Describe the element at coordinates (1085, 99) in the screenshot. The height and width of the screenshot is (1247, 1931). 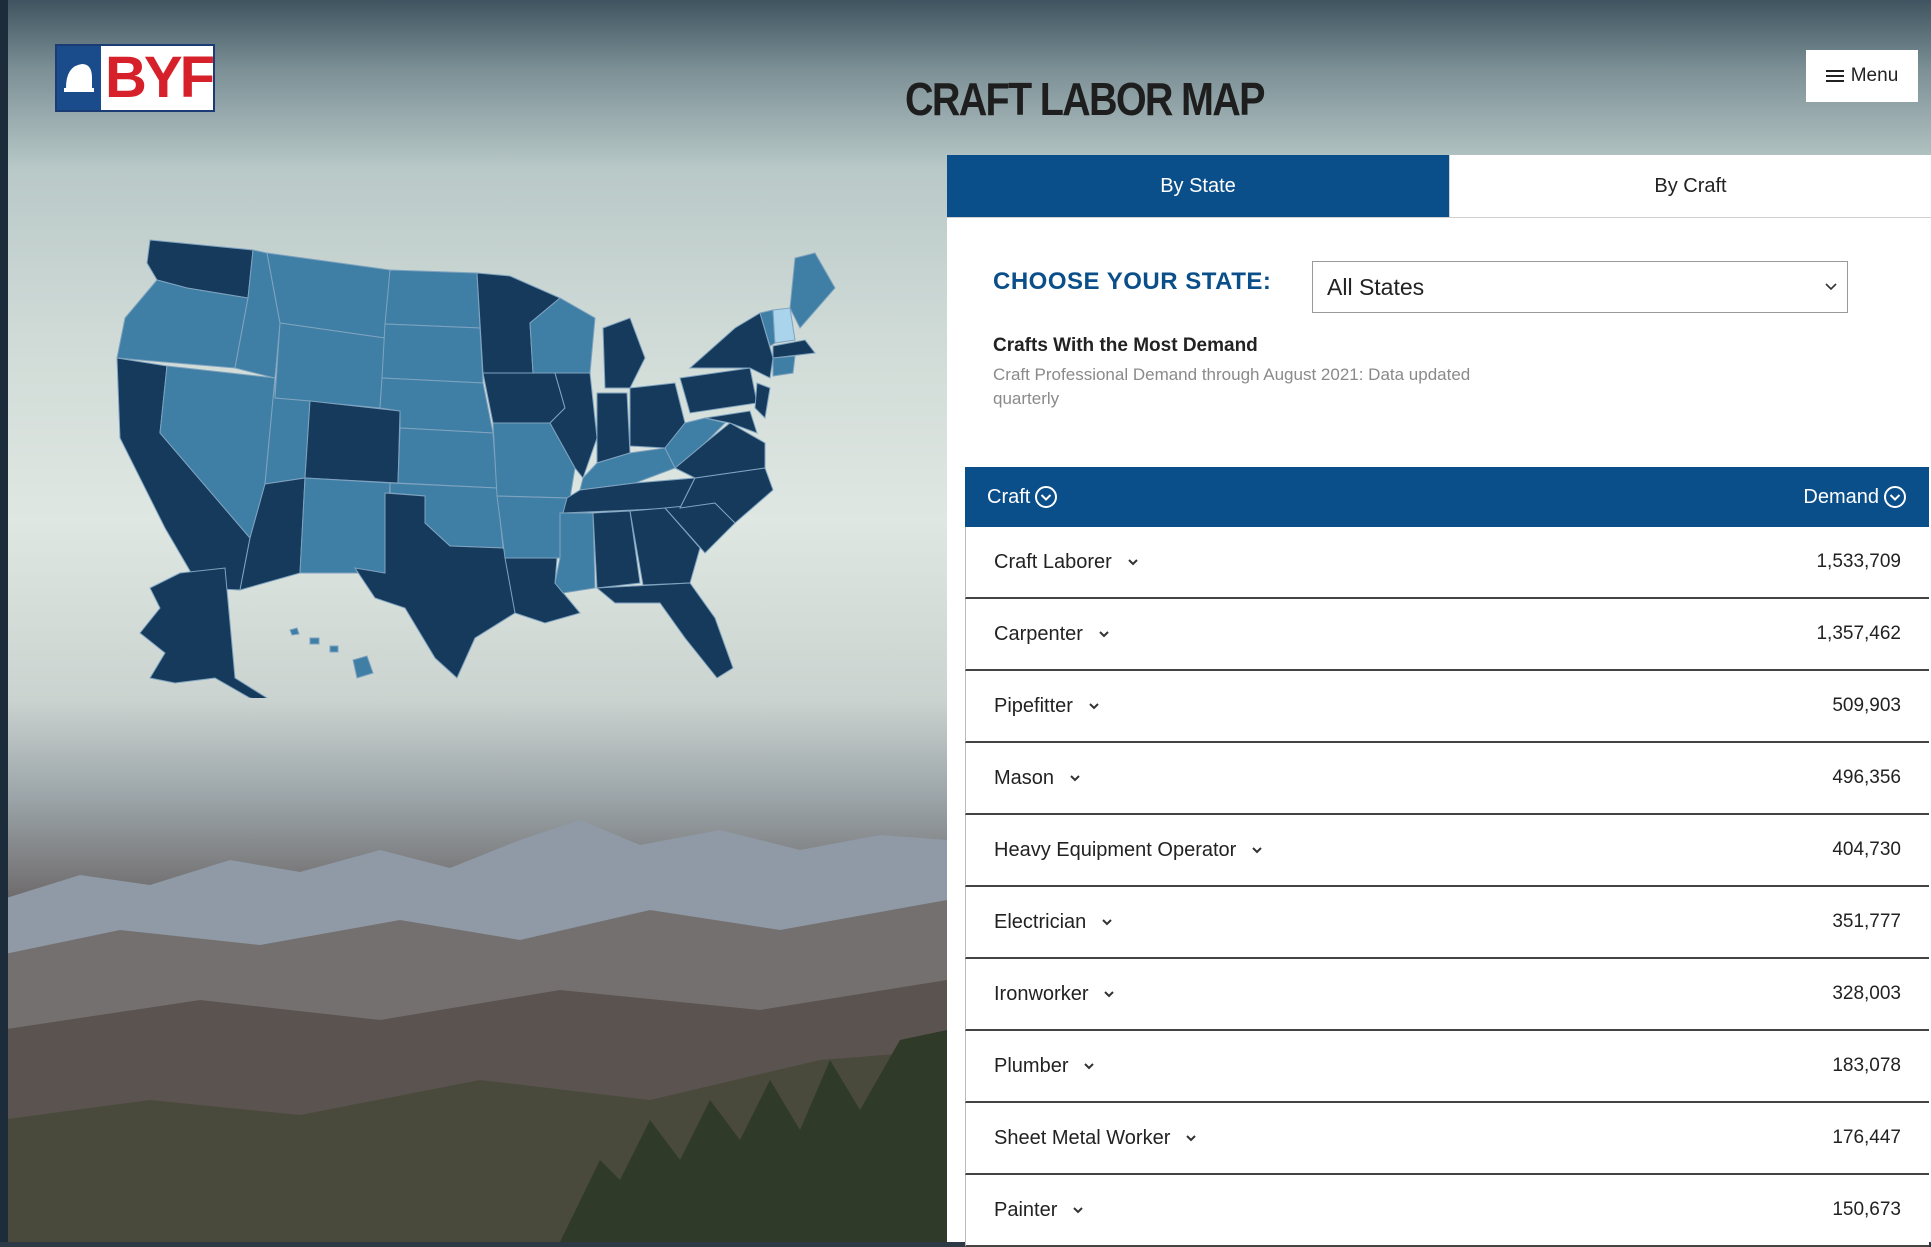
I see `page-title: CRAFT LABOR MAP` at that location.